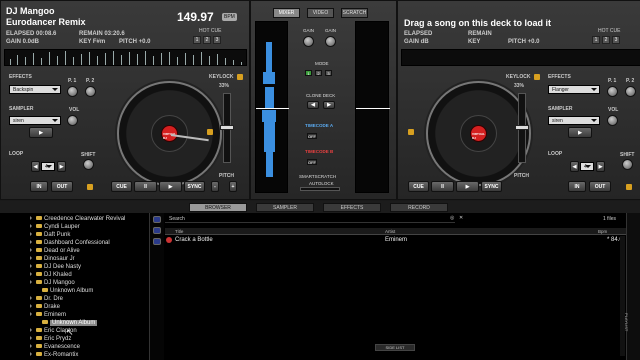 The height and width of the screenshot is (360, 640). I want to click on side-list-toggle: SIDE LIST, so click(395, 347).